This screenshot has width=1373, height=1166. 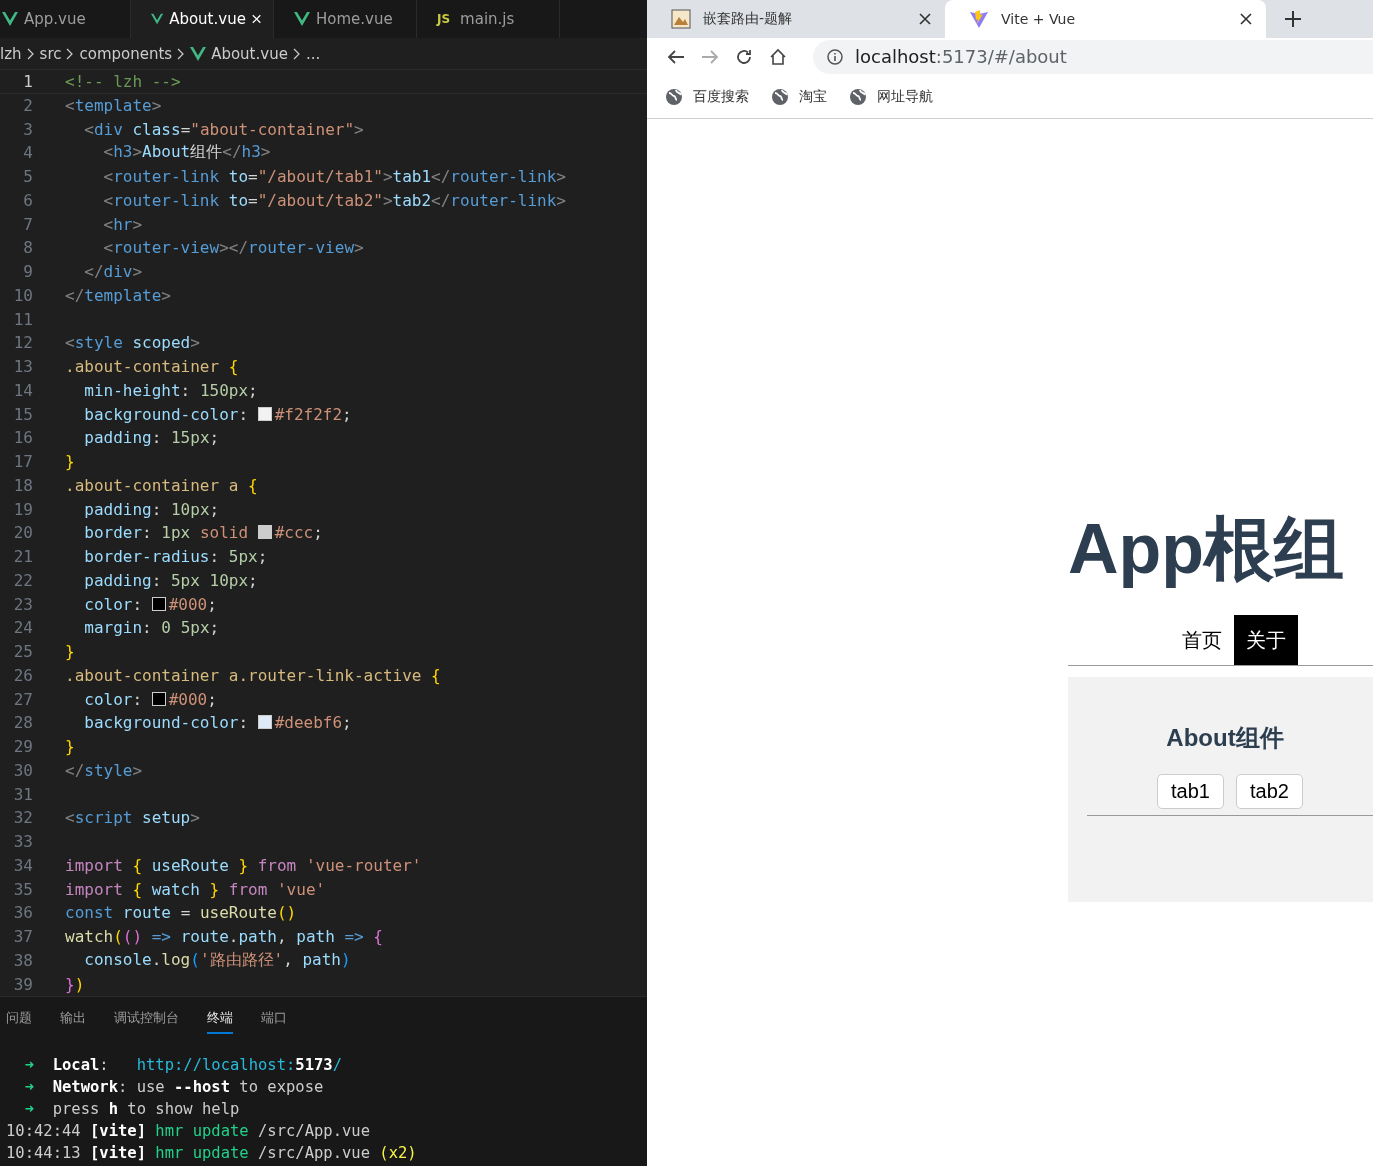 I want to click on code-line: </style>, so click(x=104, y=770).